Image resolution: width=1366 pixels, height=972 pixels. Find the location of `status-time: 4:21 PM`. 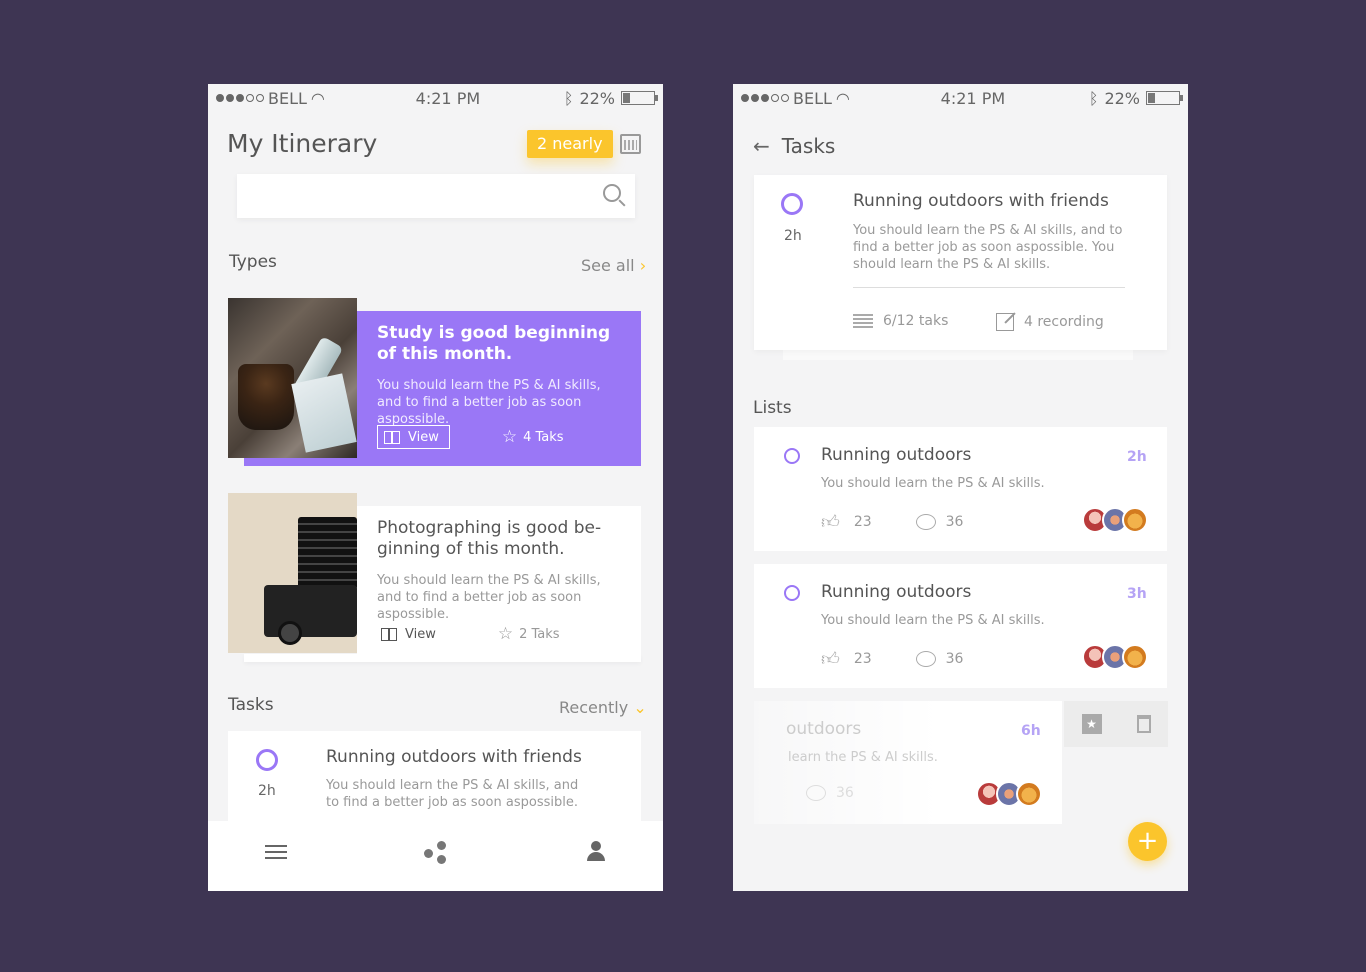

status-time: 4:21 PM is located at coordinates (973, 98).